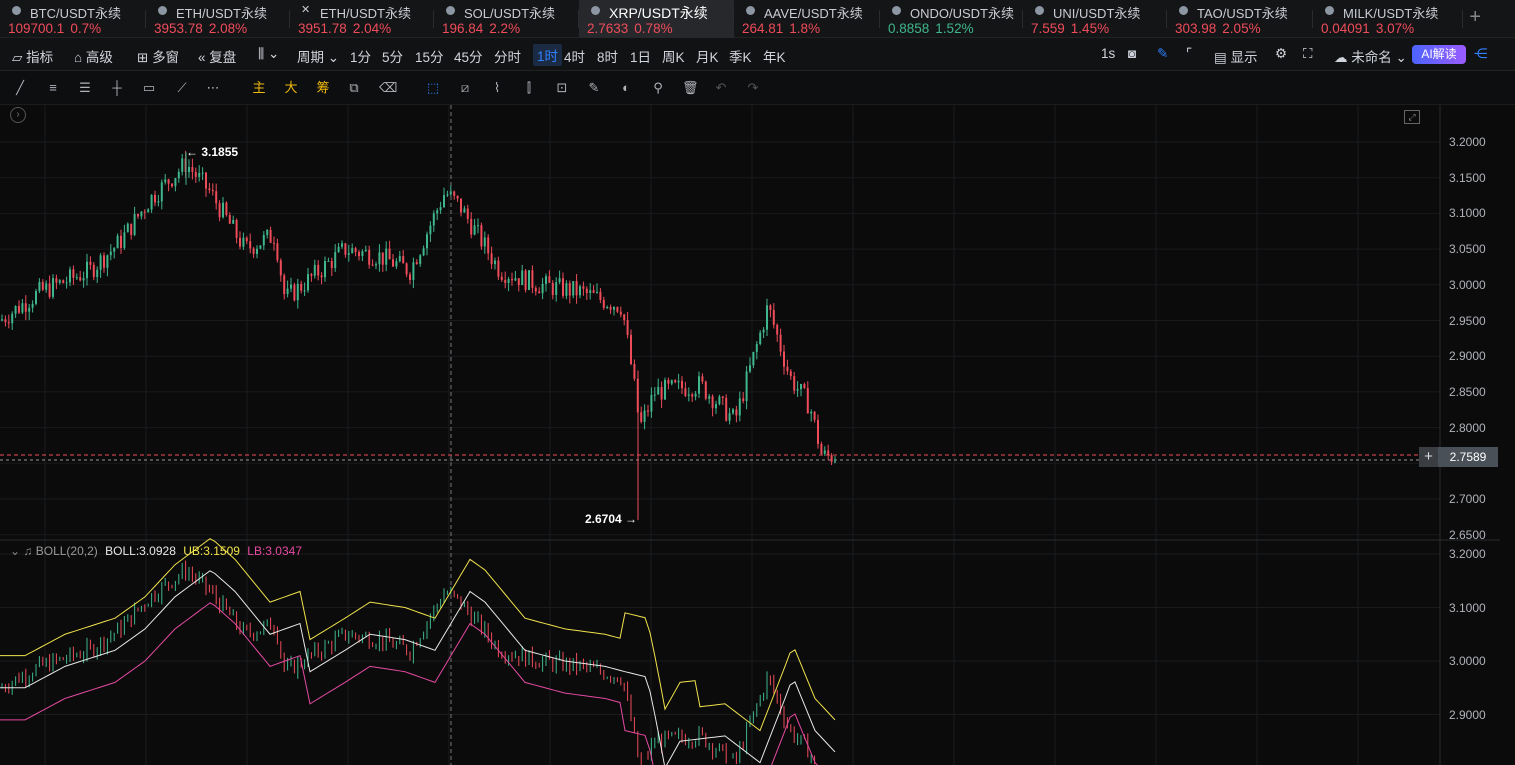  Describe the element at coordinates (32, 56) in the screenshot. I see `indicators-button: ▱ 指标` at that location.